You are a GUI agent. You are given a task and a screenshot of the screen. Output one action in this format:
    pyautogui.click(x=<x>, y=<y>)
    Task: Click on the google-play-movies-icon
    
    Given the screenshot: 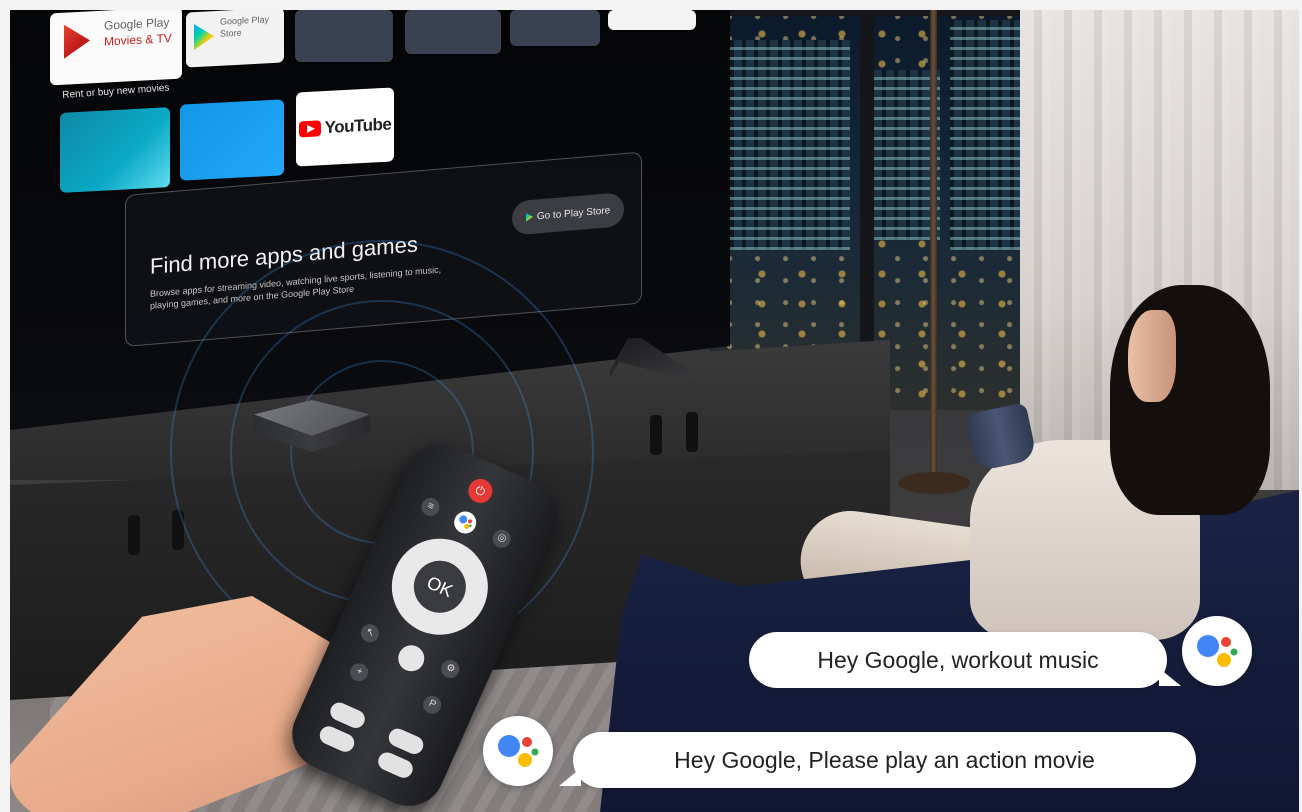 What is the action you would take?
    pyautogui.click(x=77, y=40)
    